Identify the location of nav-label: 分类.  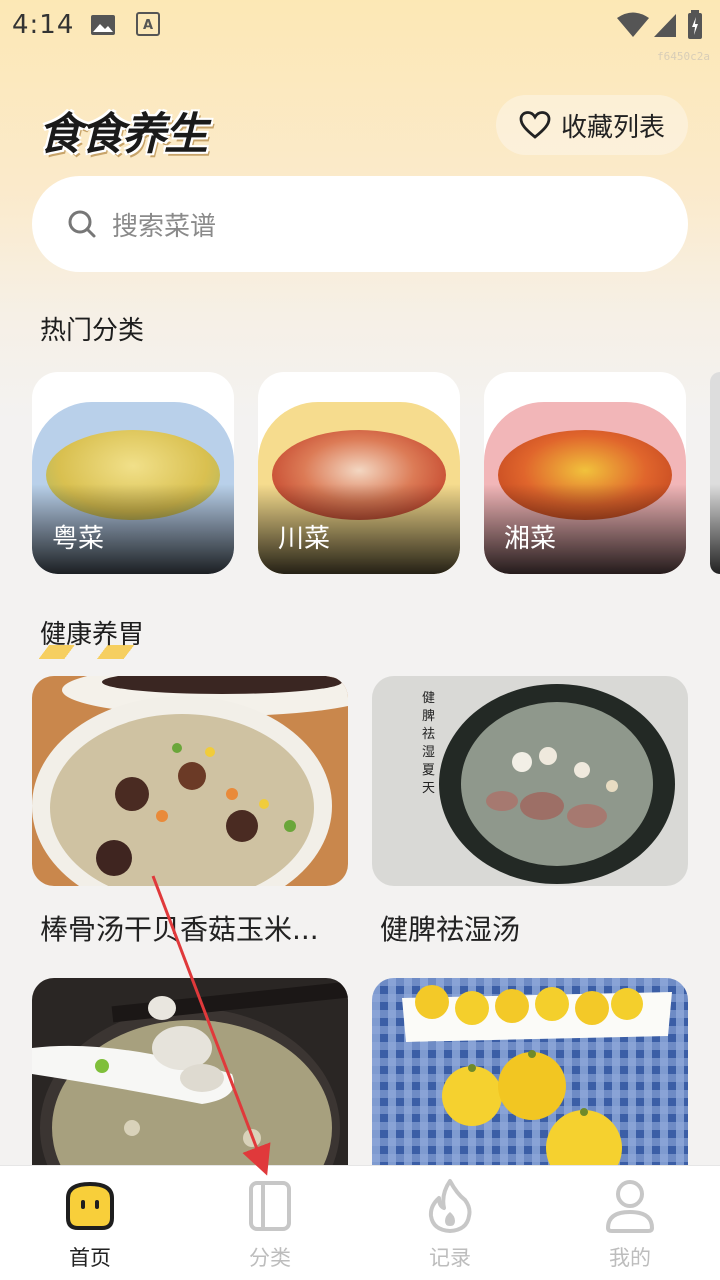
(270, 1258).